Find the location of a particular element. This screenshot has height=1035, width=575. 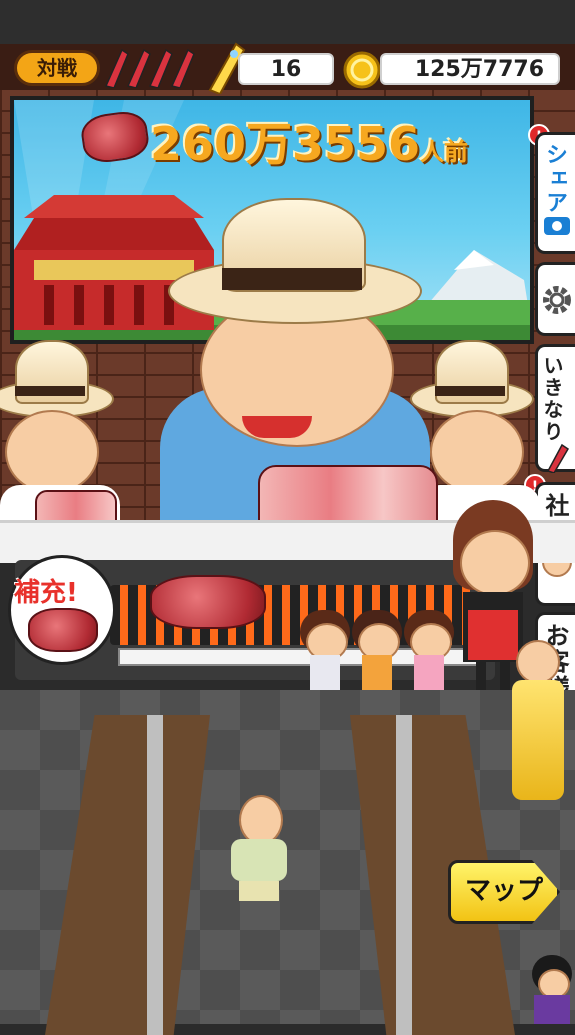

status-bar is located at coordinates (287, 22).